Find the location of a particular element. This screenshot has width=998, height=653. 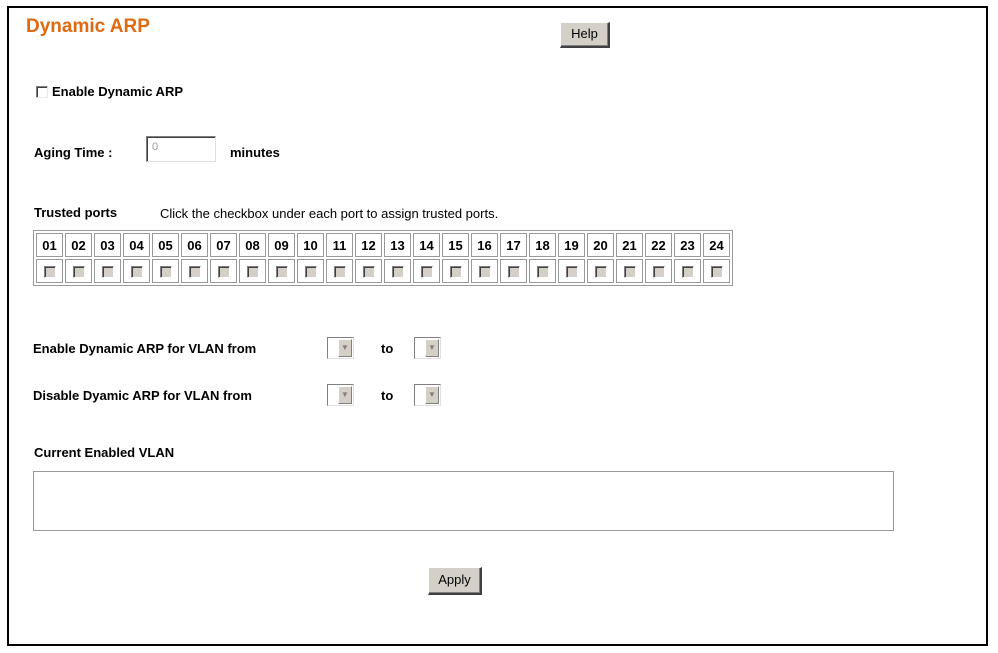

port-number: 14 is located at coordinates (426, 245).